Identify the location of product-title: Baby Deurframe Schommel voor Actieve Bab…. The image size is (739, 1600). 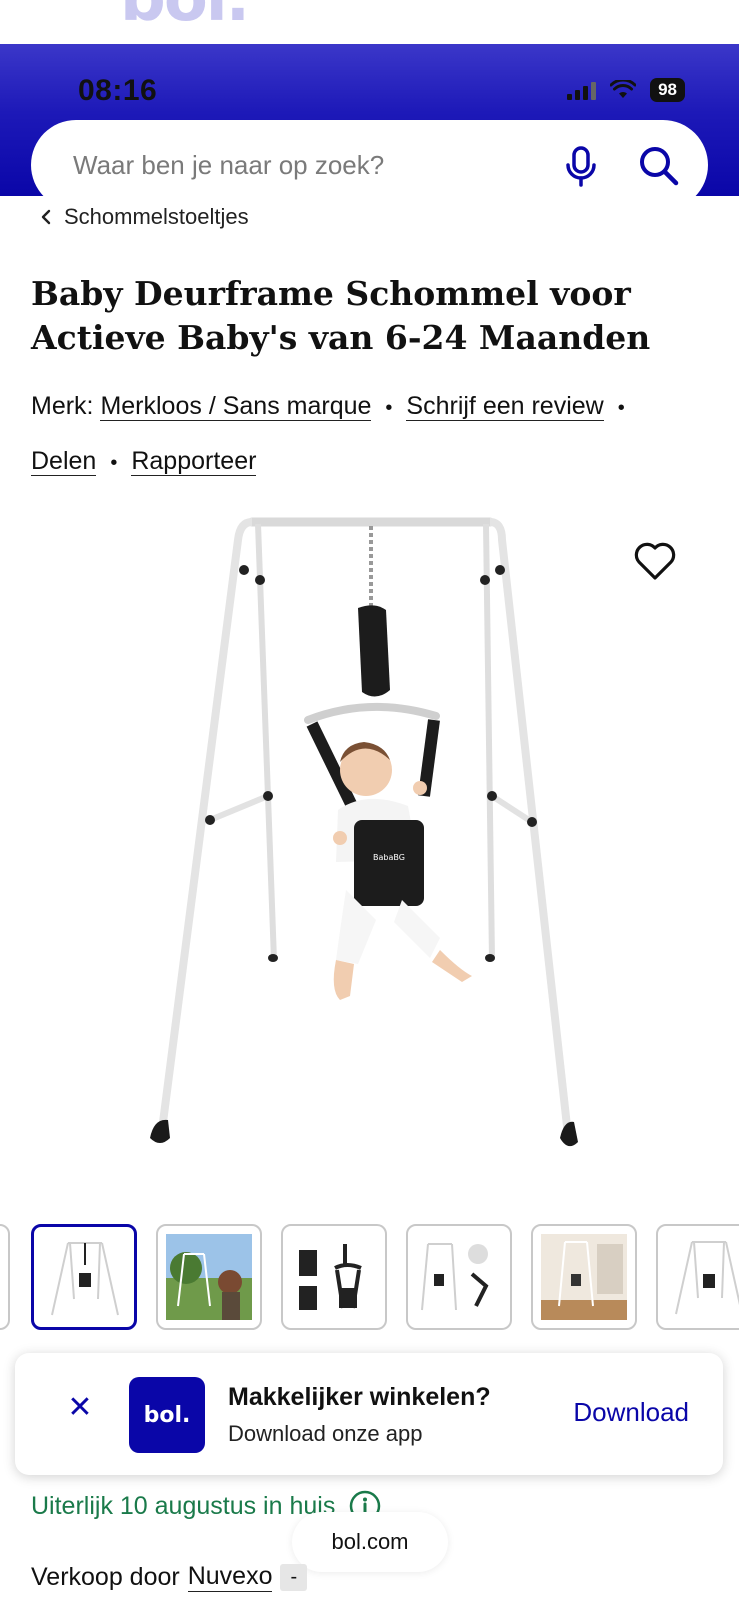
(341, 315).